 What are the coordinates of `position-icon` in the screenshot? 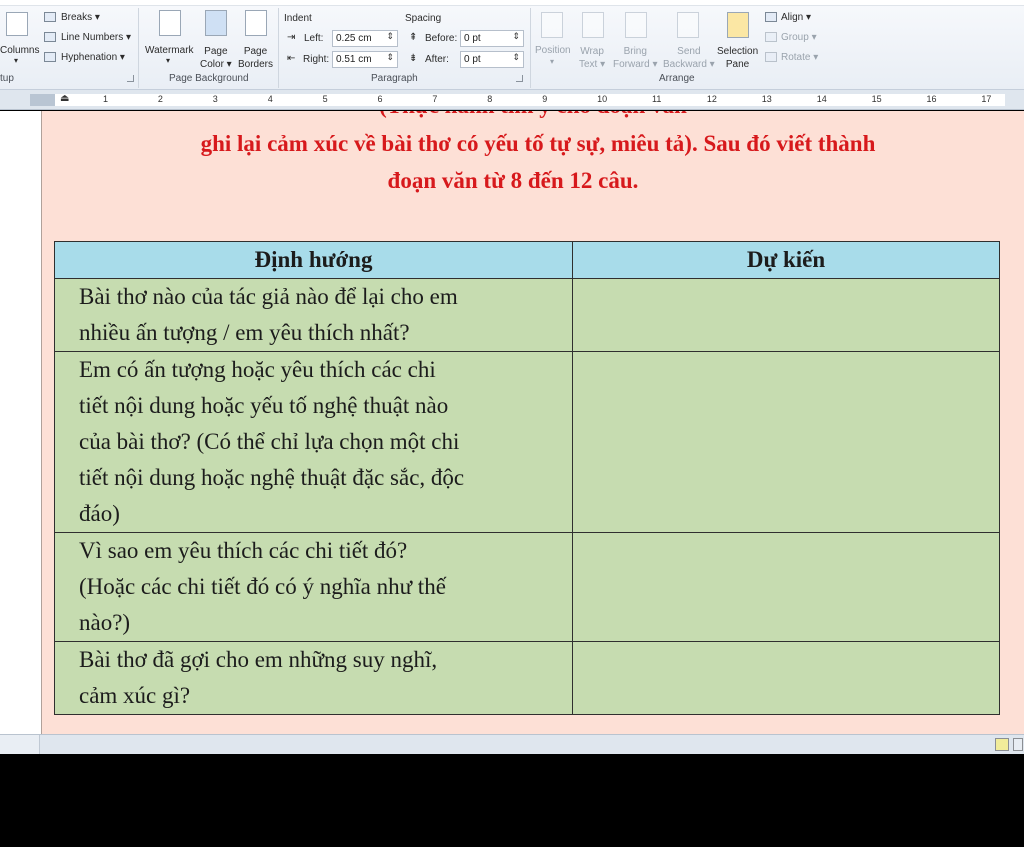 It's located at (552, 25).